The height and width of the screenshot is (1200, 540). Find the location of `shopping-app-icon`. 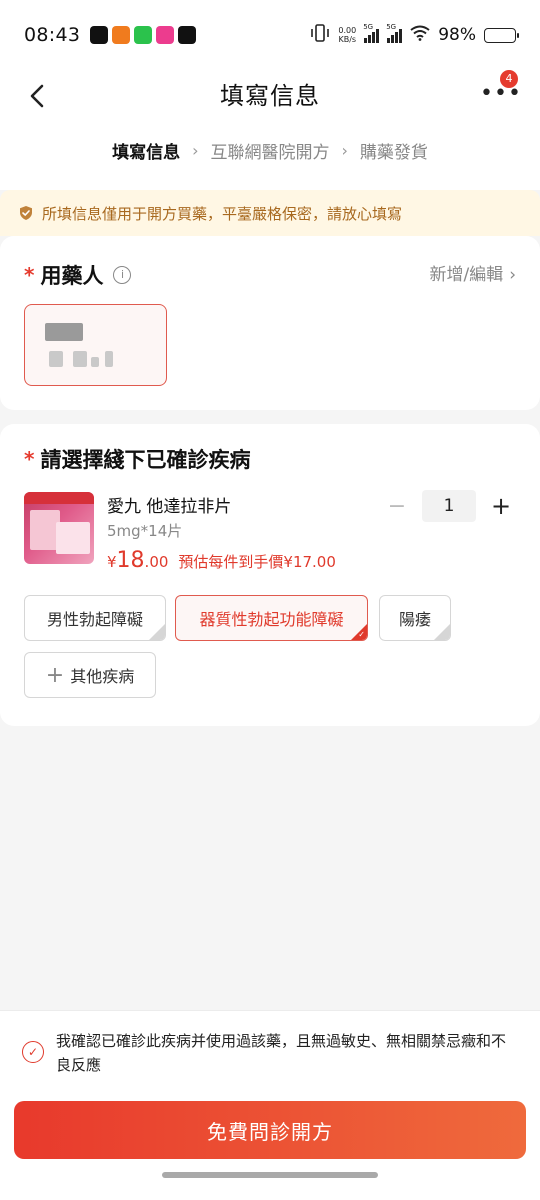

shopping-app-icon is located at coordinates (121, 35).